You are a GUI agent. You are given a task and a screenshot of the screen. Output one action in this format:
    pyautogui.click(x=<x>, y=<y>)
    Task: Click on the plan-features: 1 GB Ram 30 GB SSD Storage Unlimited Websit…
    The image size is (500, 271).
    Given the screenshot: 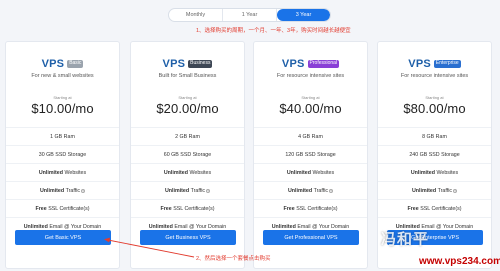 What is the action you would take?
    pyautogui.click(x=62, y=181)
    